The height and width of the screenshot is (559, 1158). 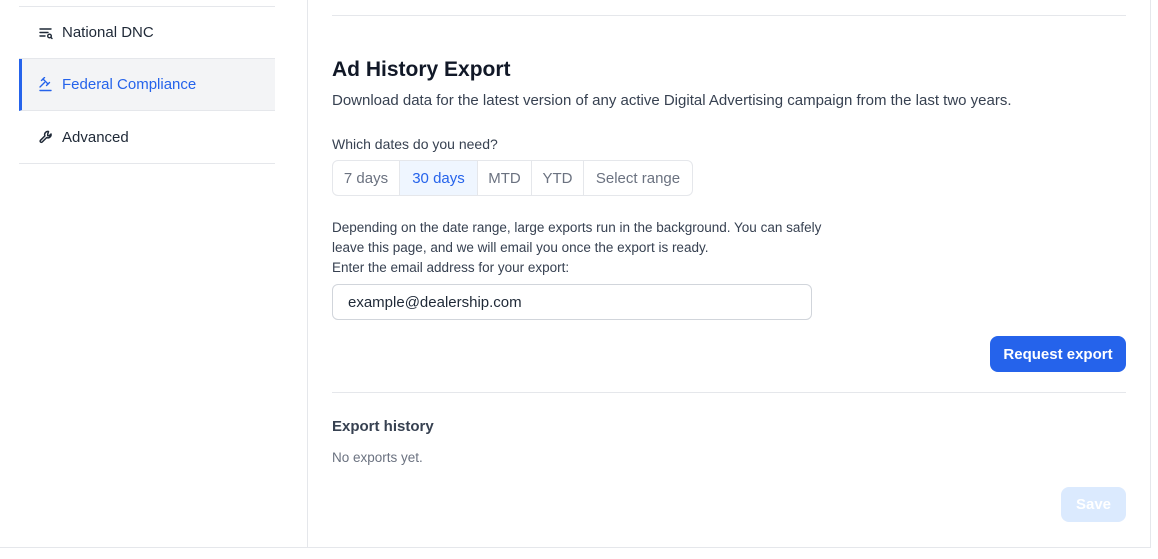 What do you see at coordinates (505, 178) in the screenshot?
I see `range-option-mtd: MTD` at bounding box center [505, 178].